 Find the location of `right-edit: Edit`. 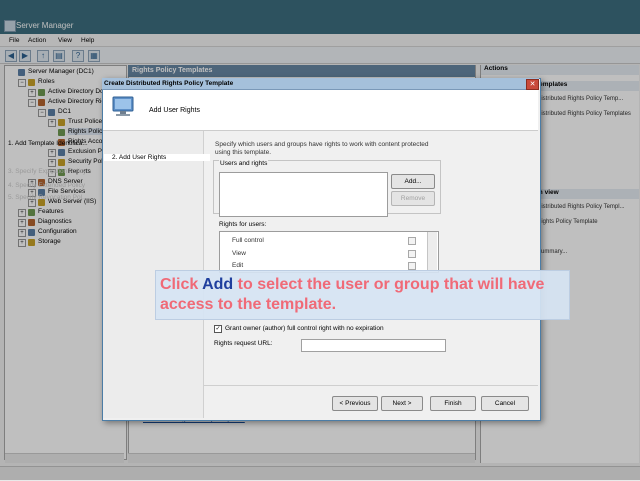

right-edit: Edit is located at coordinates (238, 265).